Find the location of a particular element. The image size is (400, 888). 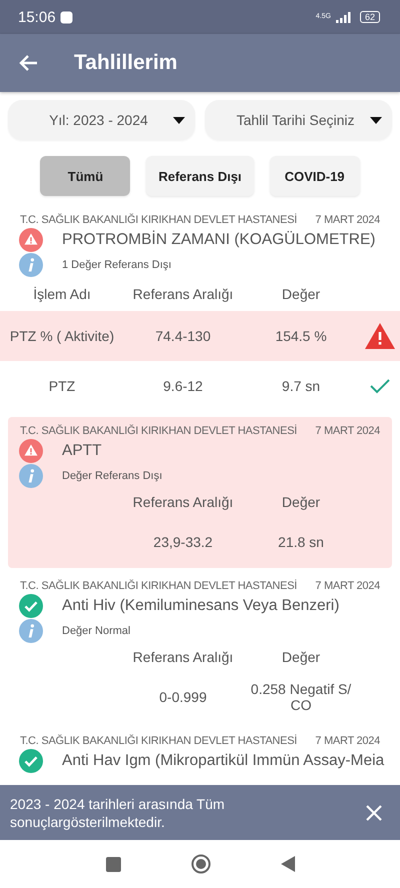

result-value: 9.7 sn is located at coordinates (301, 386).